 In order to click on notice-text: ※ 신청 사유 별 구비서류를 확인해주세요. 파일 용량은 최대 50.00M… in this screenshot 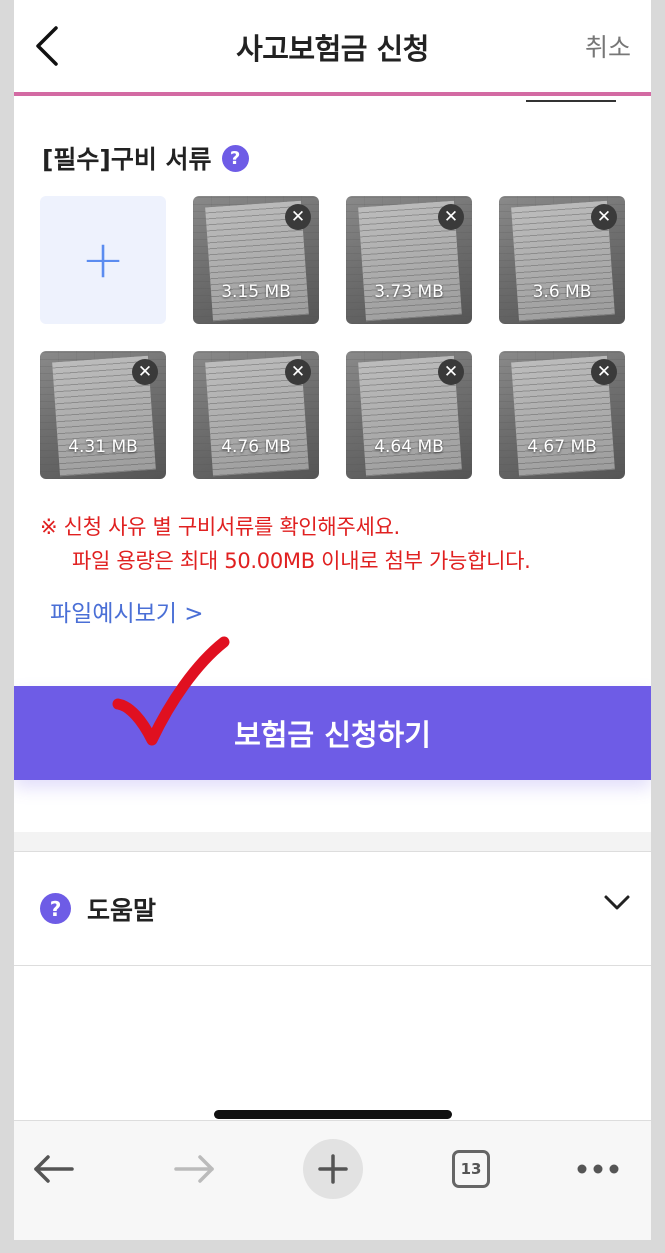, I will do `click(285, 544)`.